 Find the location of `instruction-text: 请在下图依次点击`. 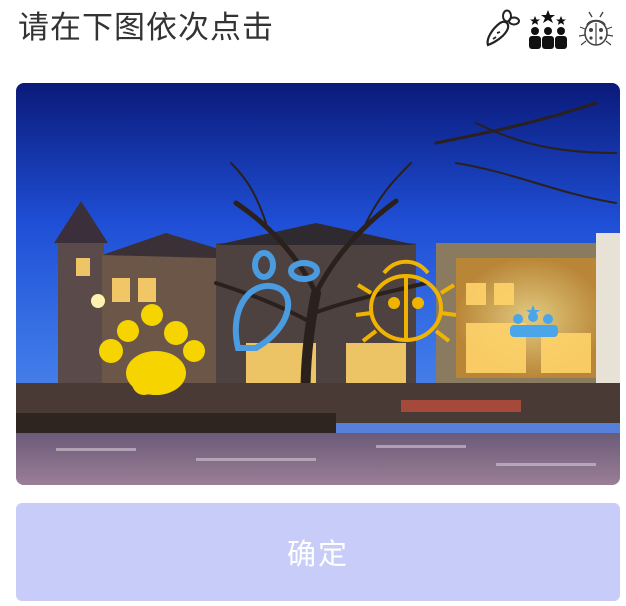

instruction-text: 请在下图依次点击 is located at coordinates (146, 28).